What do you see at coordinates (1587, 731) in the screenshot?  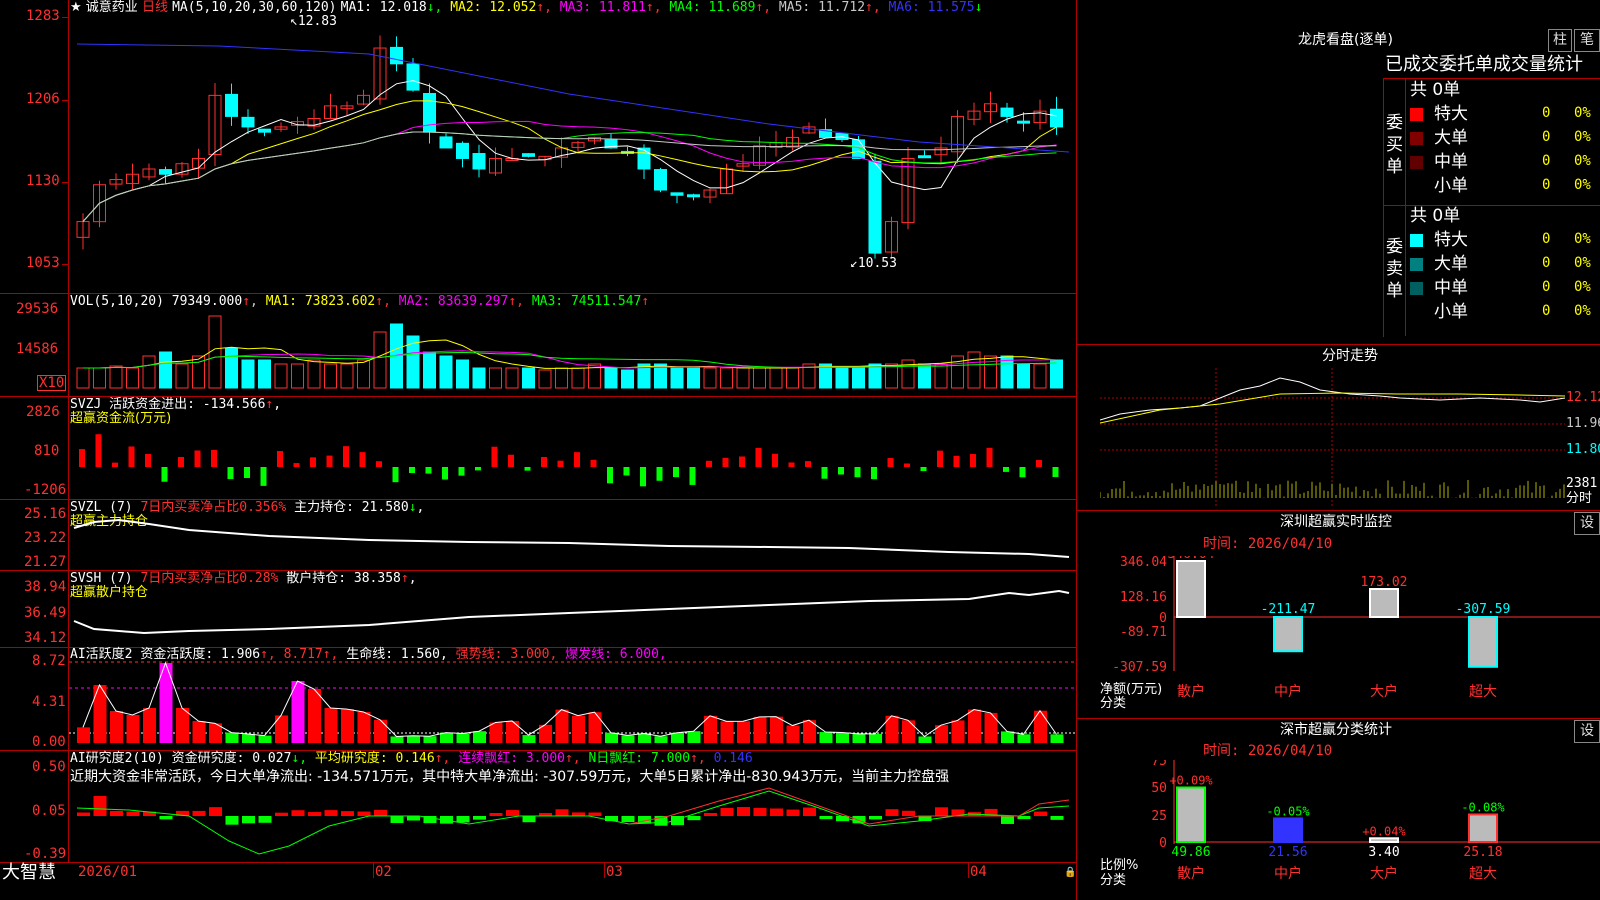 I see `stats-settings-button: 设` at bounding box center [1587, 731].